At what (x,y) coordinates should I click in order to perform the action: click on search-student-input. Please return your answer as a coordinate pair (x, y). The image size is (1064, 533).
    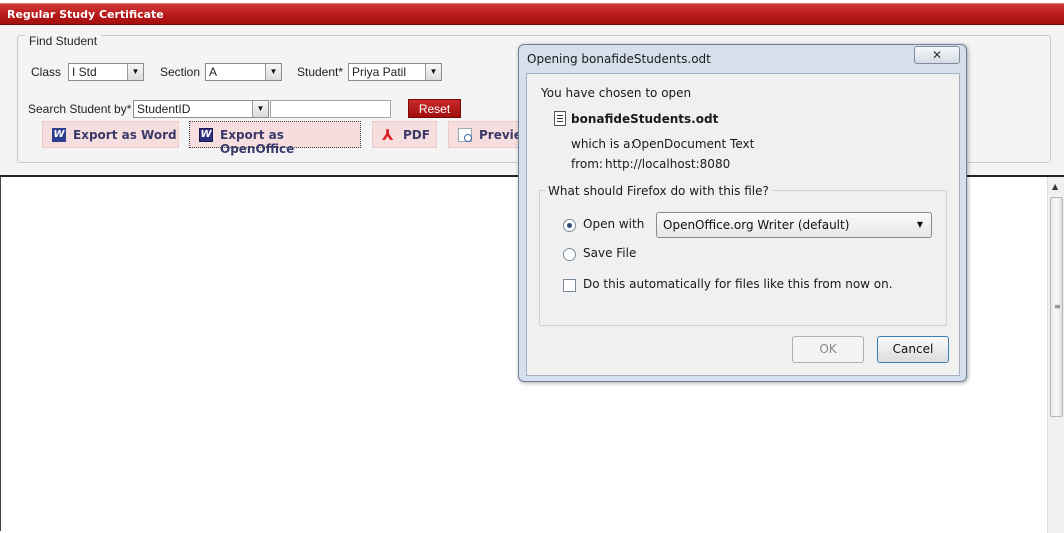
    Looking at the image, I should click on (330, 109).